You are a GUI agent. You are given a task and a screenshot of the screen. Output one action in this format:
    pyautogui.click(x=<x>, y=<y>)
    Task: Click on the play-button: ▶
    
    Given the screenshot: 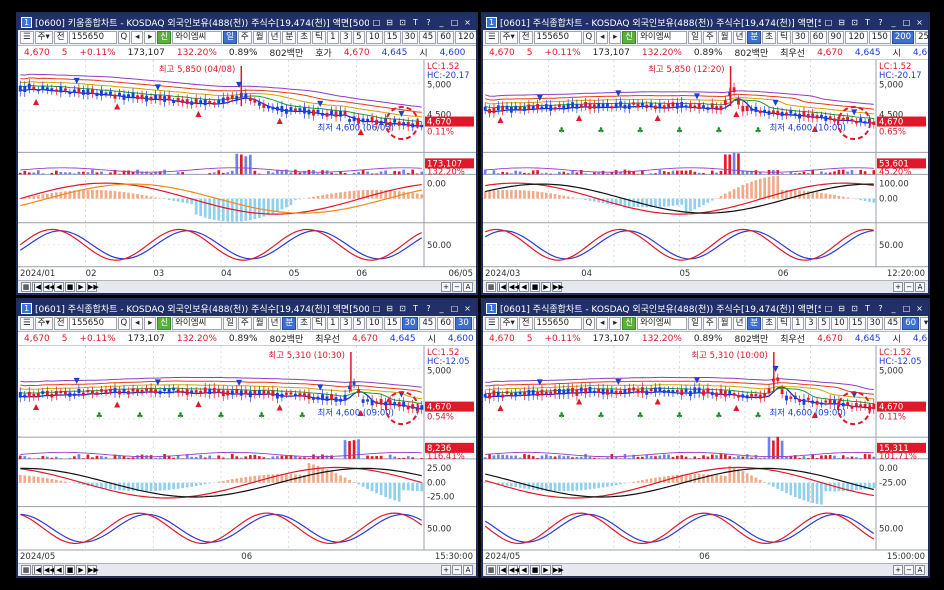 What is the action you would take?
    pyautogui.click(x=546, y=570)
    